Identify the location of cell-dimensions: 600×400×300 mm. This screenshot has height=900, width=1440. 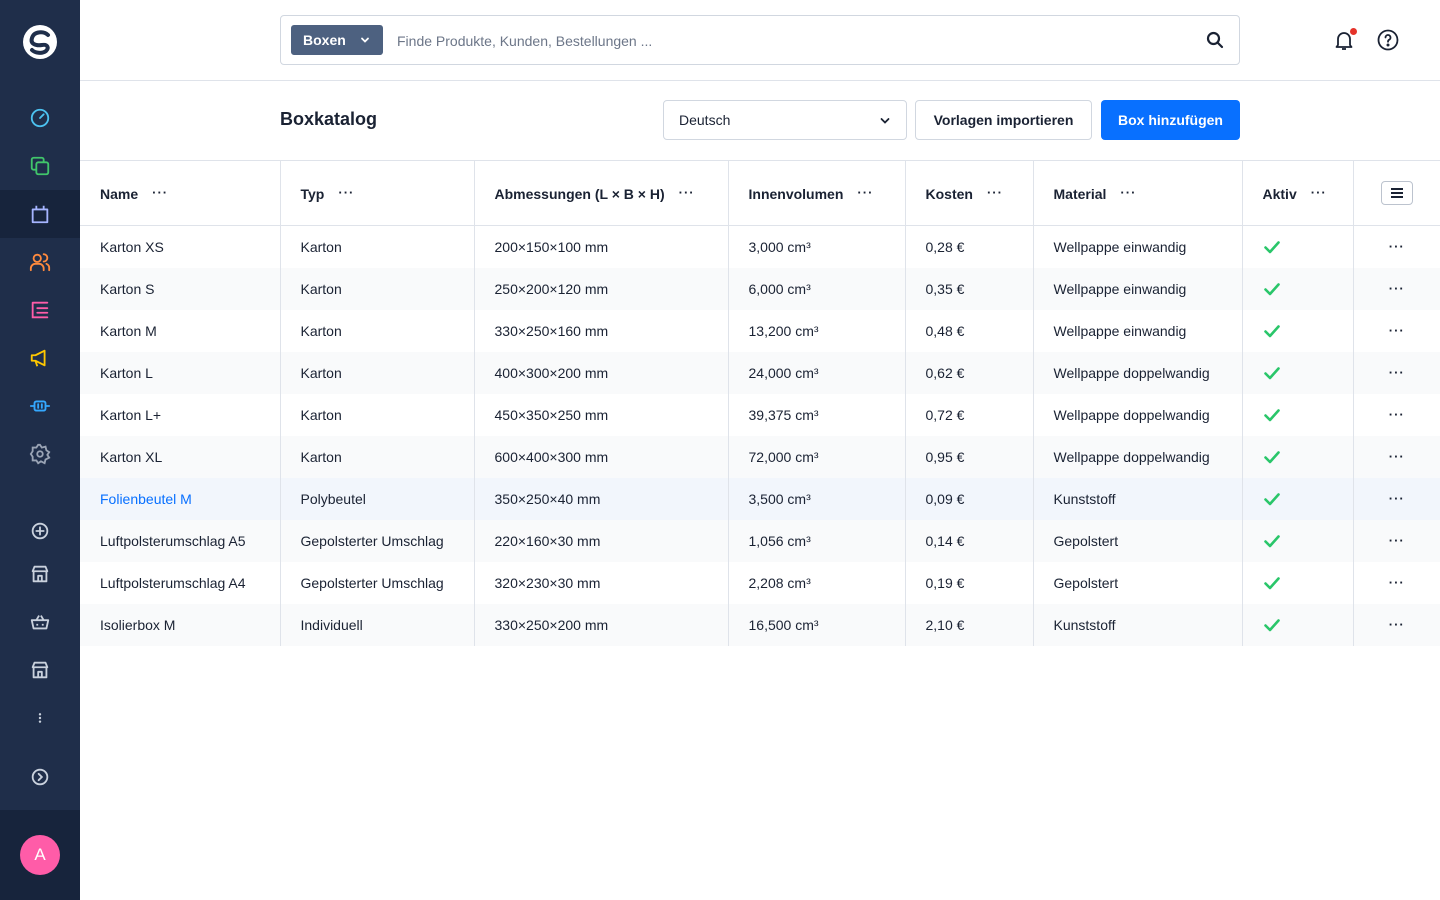
(600, 456).